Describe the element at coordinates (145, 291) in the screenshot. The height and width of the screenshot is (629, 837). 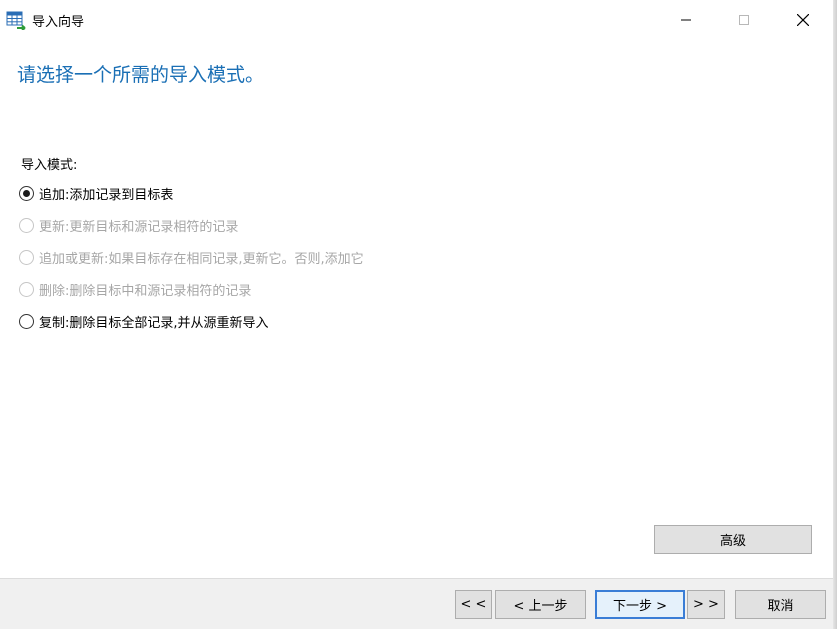
I see `radio-delete-label: 删除:删除目标中和源记录相符的记录` at that location.